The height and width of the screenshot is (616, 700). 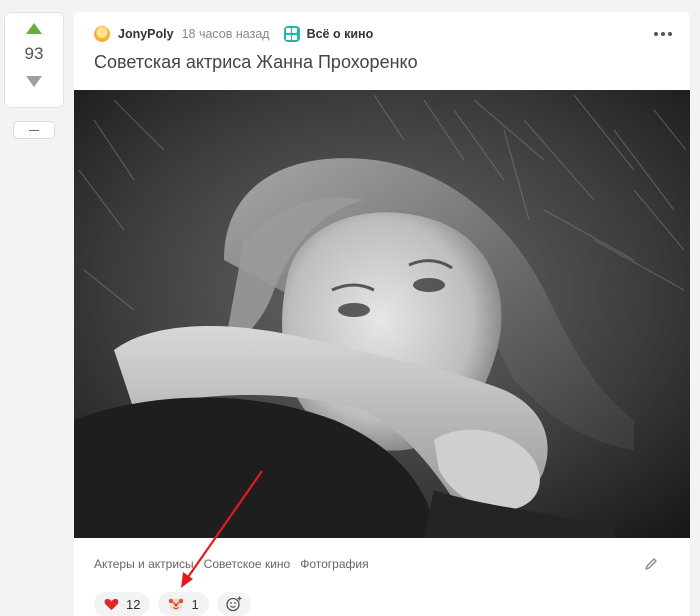 What do you see at coordinates (256, 62) in the screenshot?
I see `post-title: Советская актриса Жанна Прохоренко` at bounding box center [256, 62].